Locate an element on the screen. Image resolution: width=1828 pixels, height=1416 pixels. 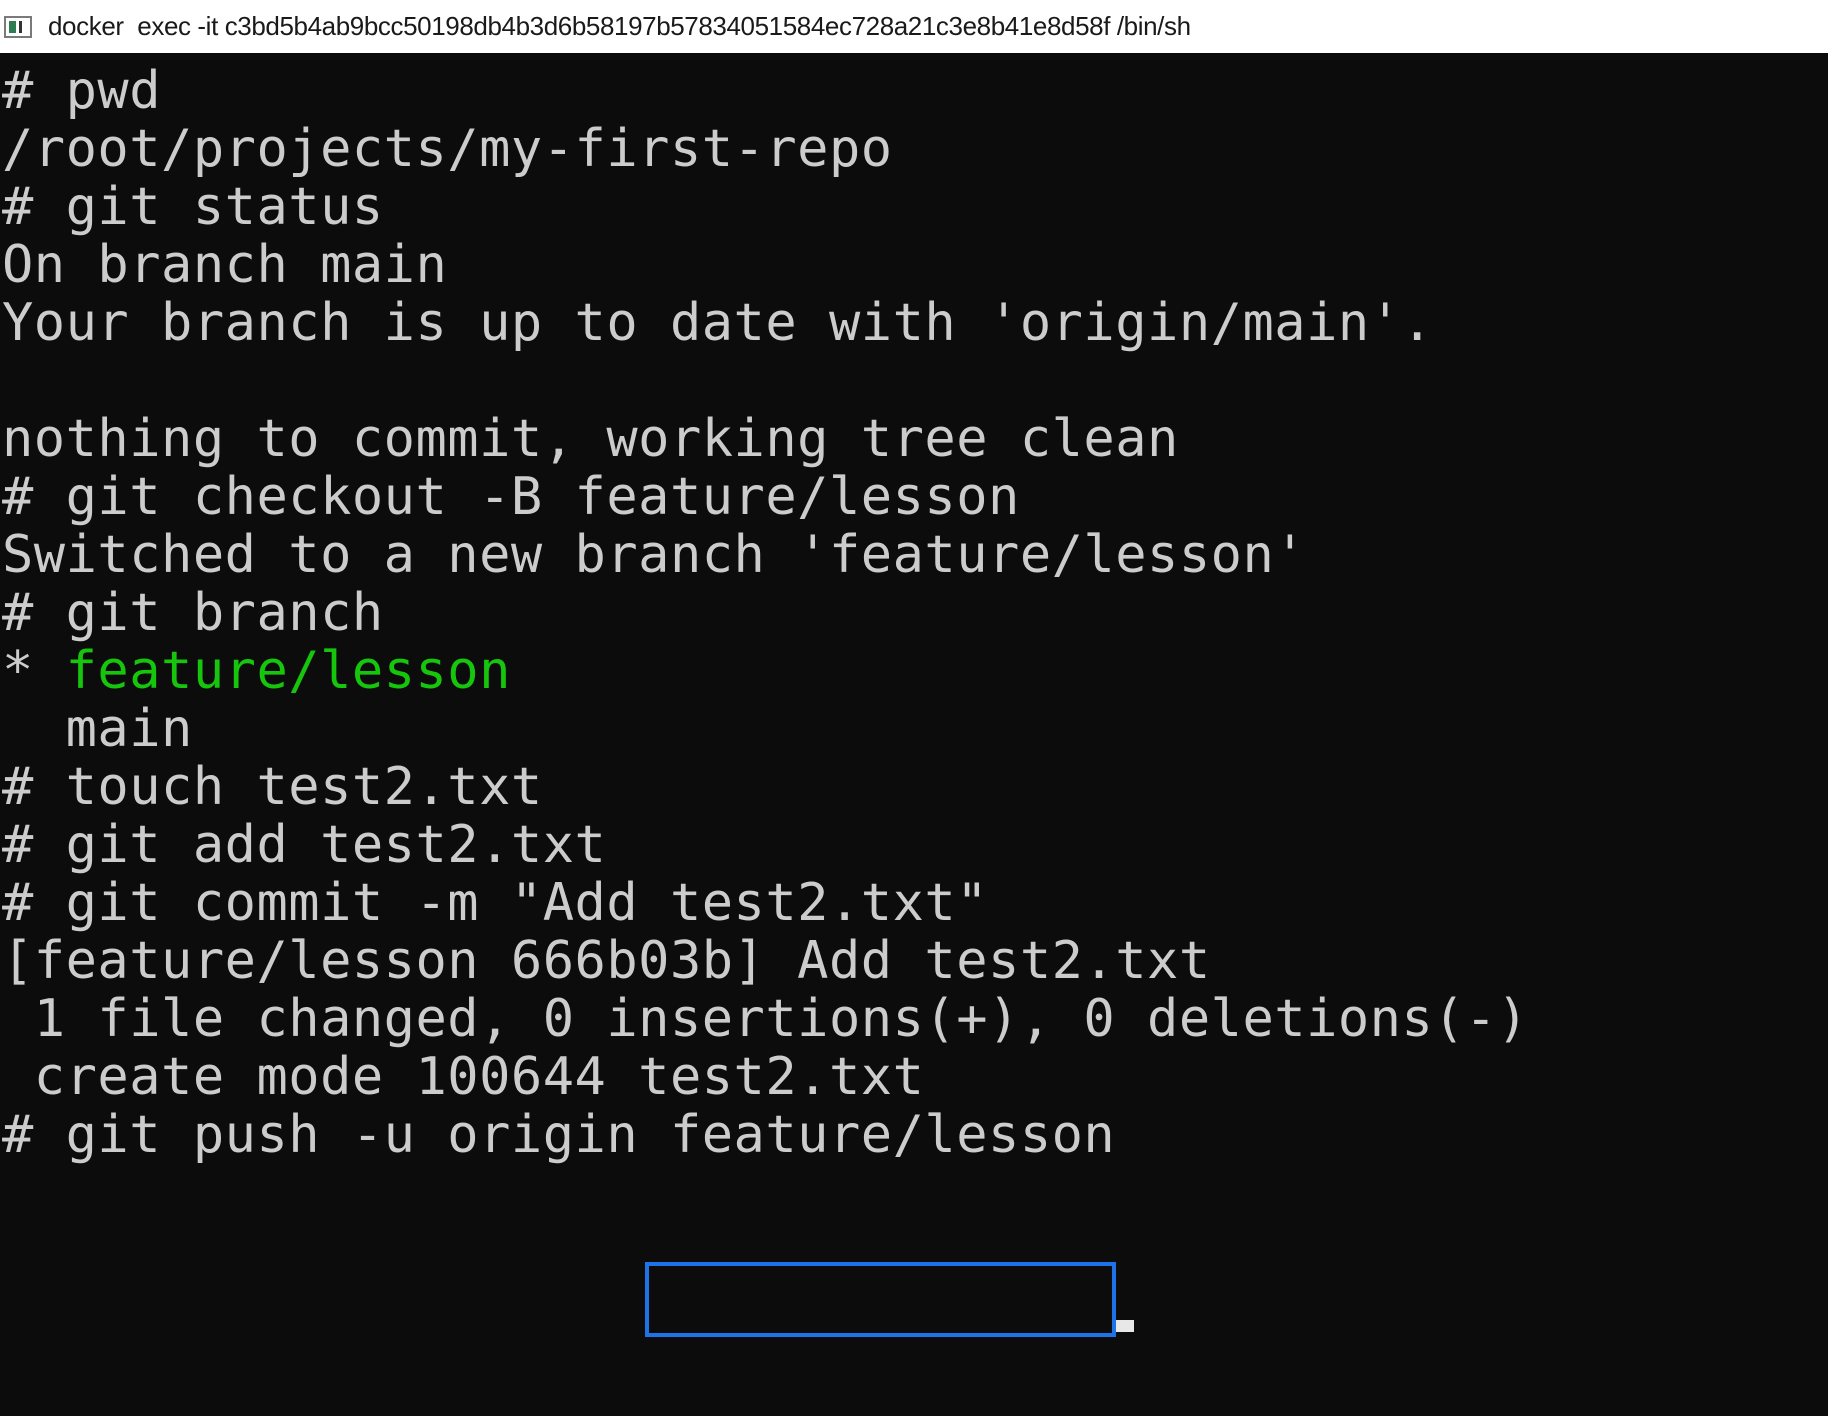
terminal-line: nothing to commit, working tree clean is located at coordinates (590, 439).